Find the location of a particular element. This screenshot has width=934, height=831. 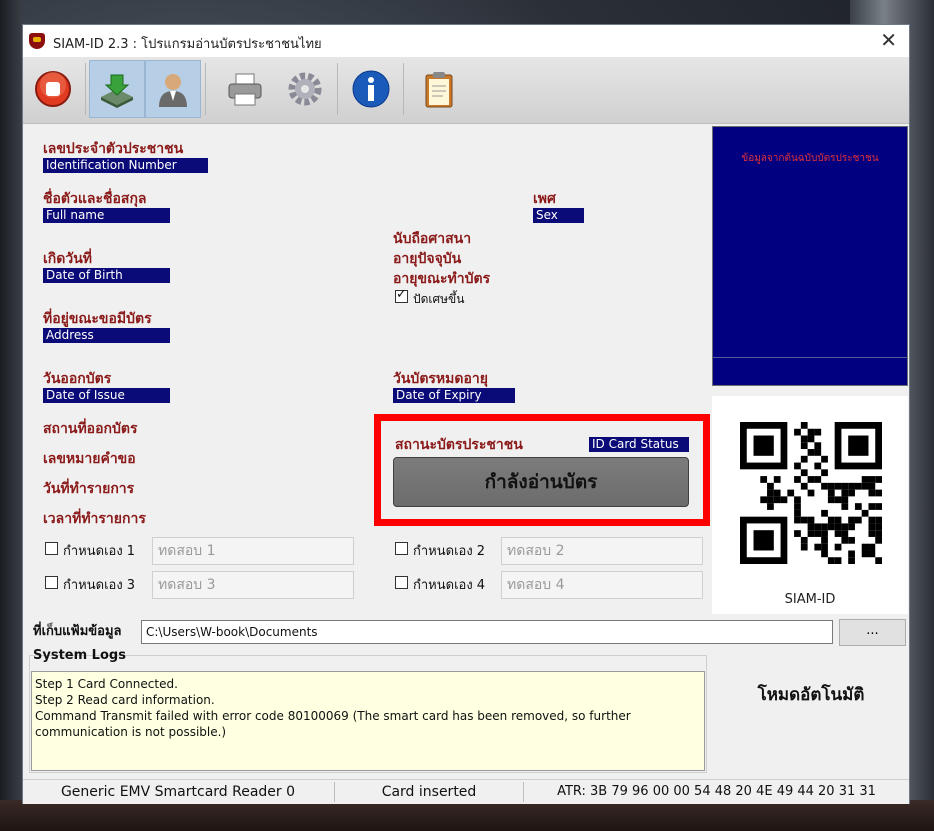

issue-date-label: วันออกบัตร is located at coordinates (77, 379).